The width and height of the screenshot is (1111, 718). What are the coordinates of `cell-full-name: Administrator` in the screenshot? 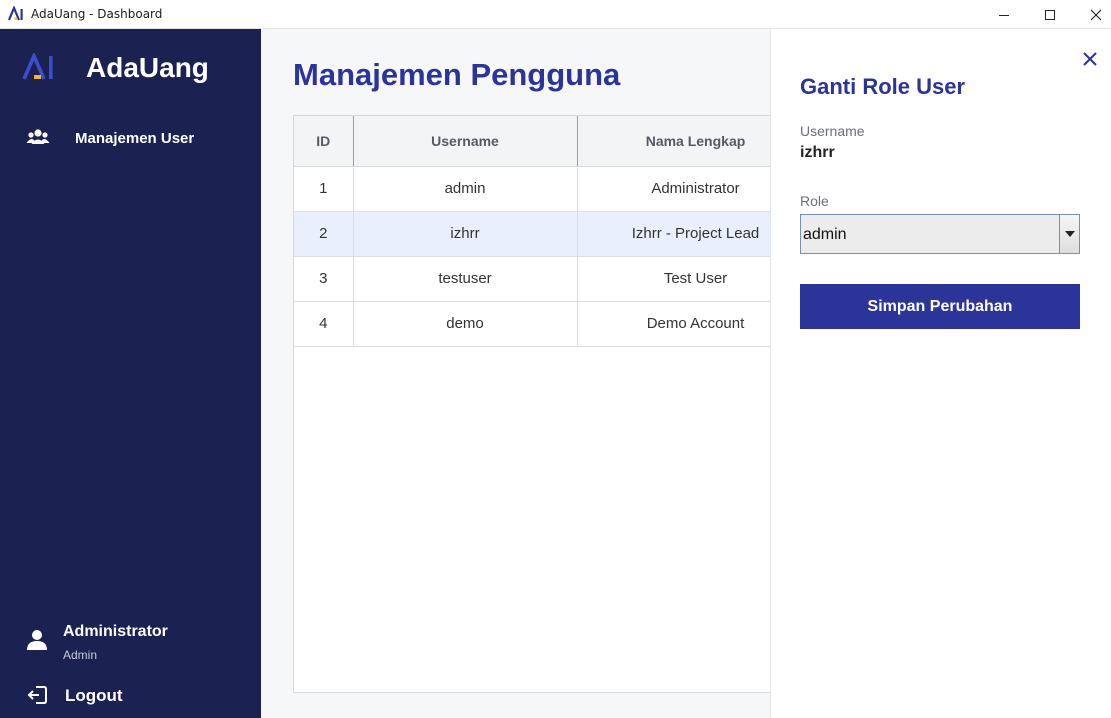 It's located at (673, 189).